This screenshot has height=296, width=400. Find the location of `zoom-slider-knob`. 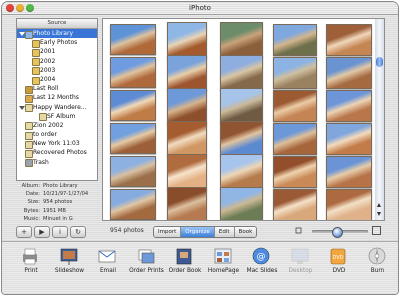

zoom-slider-knob is located at coordinates (338, 232).